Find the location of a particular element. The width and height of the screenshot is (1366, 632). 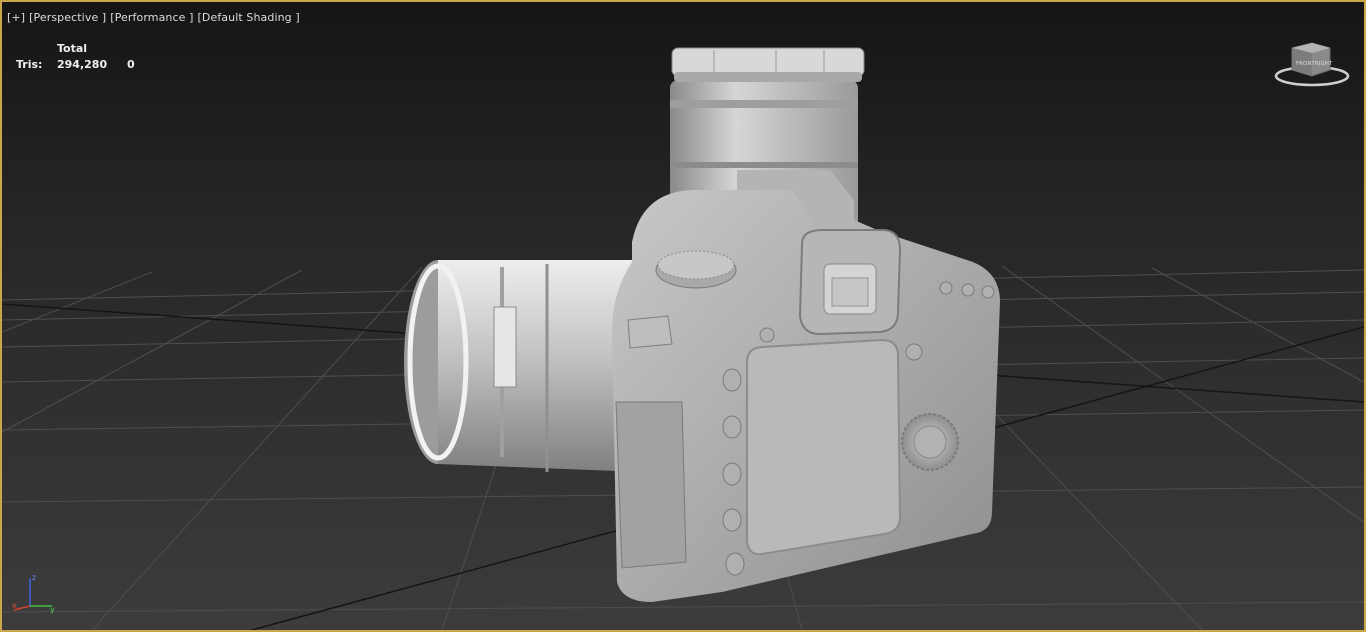

axis-y-label: y is located at coordinates (52, 609).